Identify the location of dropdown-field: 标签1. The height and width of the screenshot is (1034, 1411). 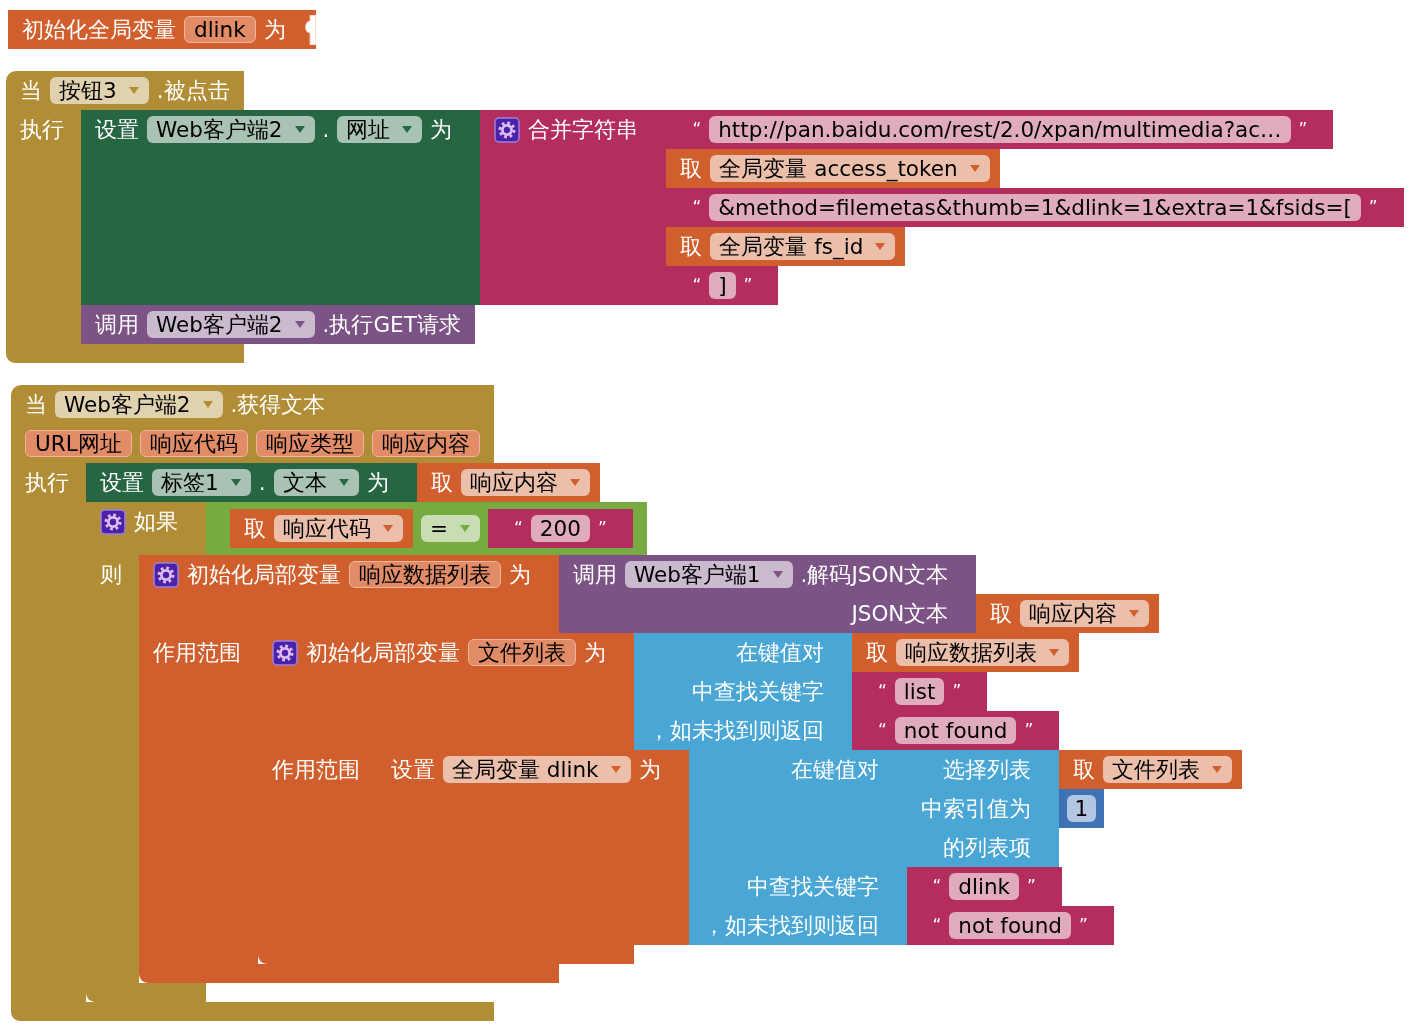
(201, 482).